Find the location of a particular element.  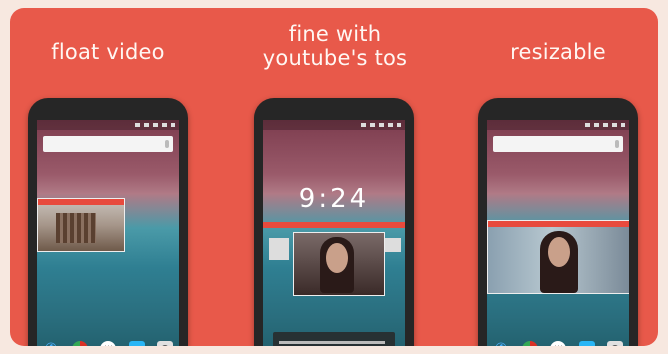

caption-line-1: fine with is located at coordinates (335, 34).